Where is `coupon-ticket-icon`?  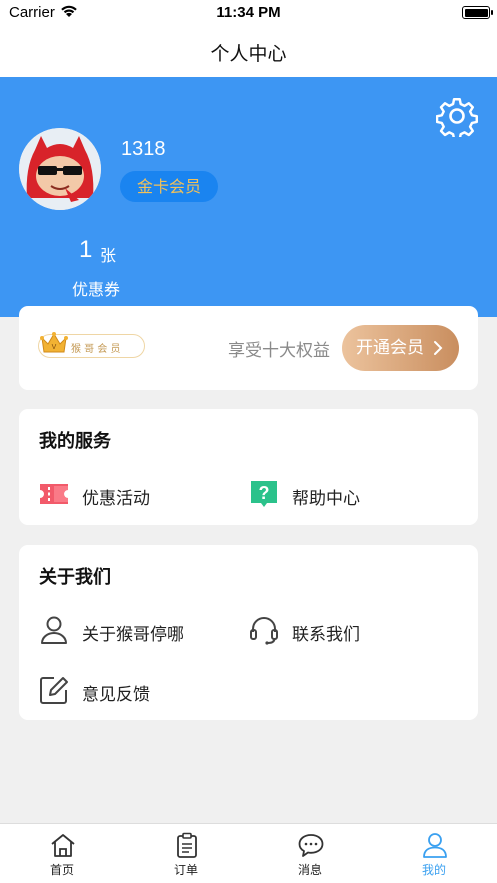
coupon-ticket-icon is located at coordinates (54, 494).